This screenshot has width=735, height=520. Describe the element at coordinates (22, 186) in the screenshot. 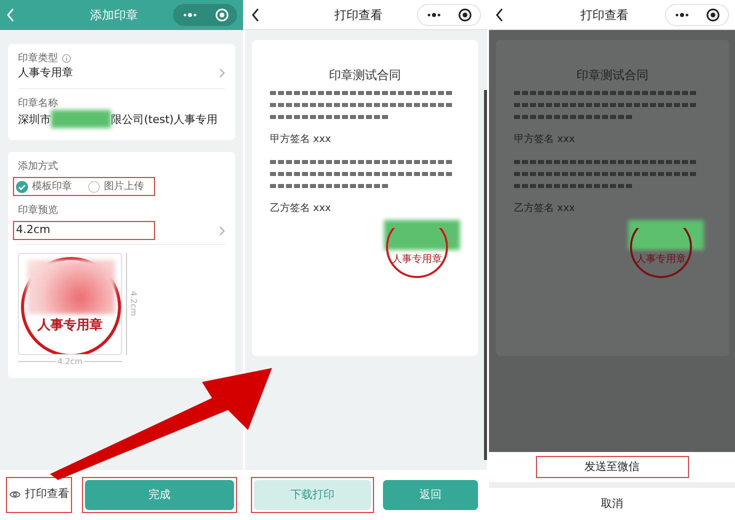

I see `radio-checked-icon` at that location.